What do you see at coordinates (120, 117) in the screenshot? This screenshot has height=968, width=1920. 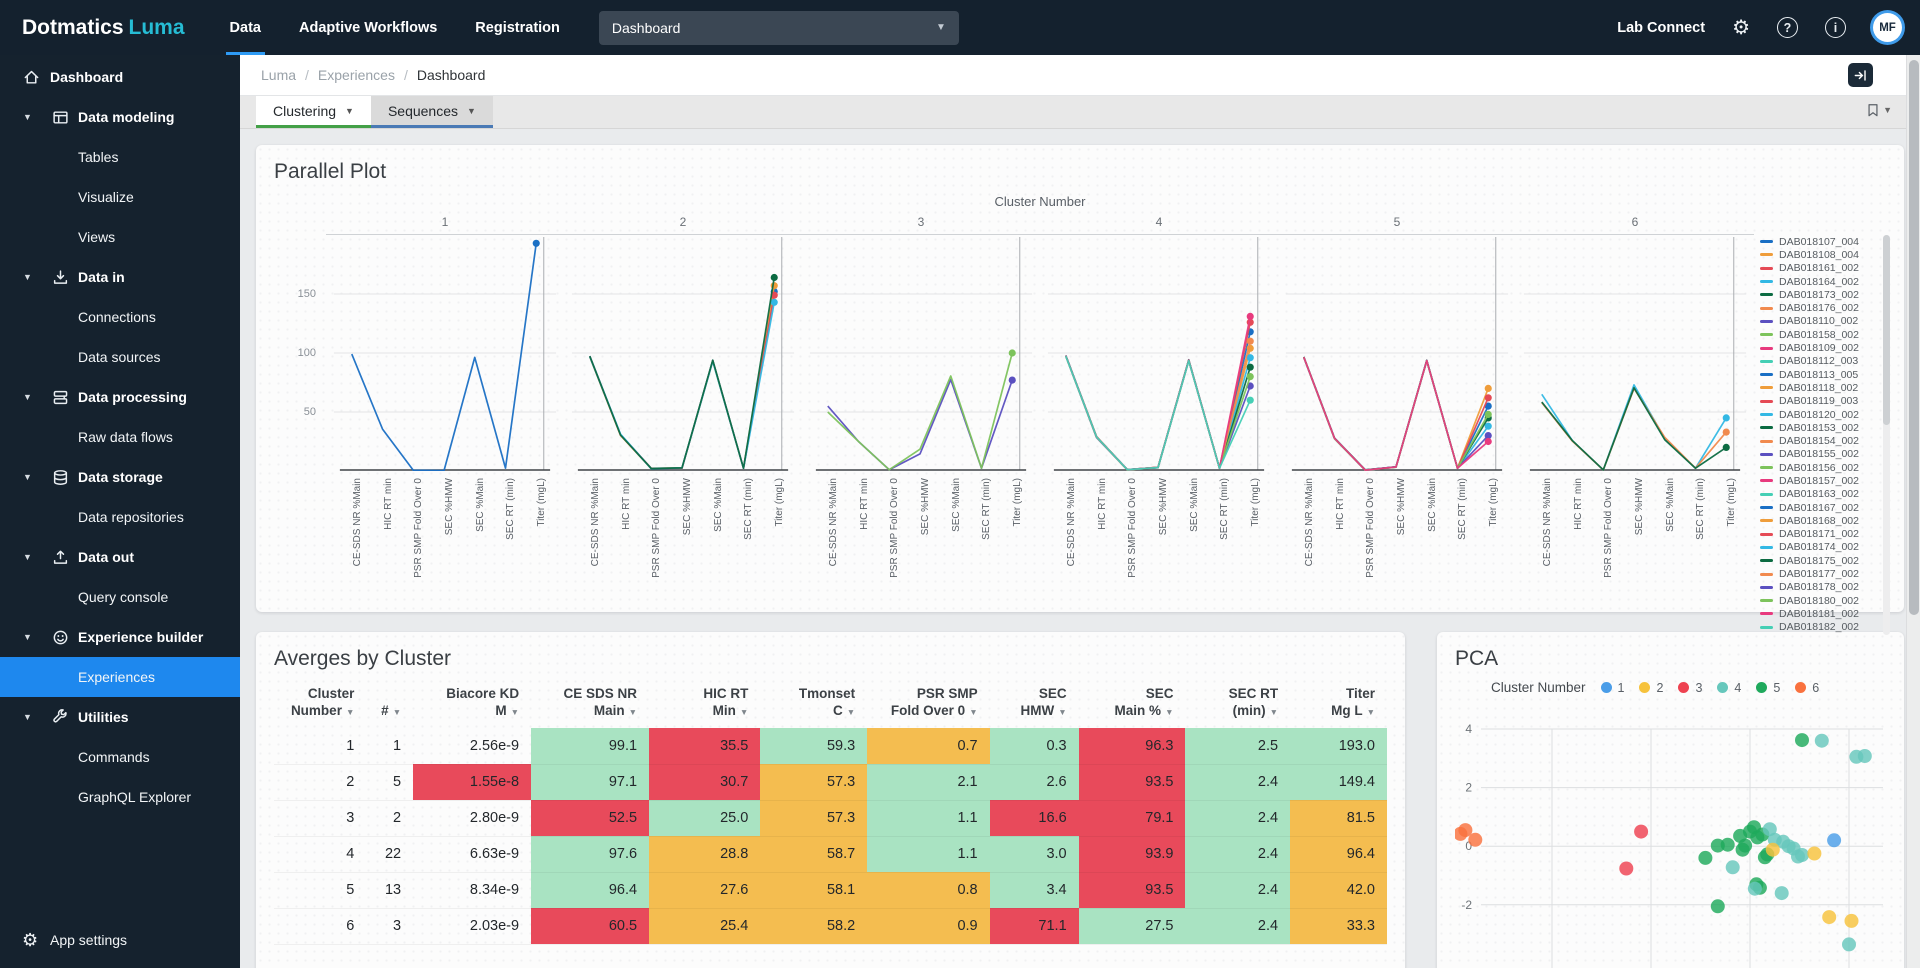 I see `sidebar-item-data-modeling: ▼ Data modeling` at bounding box center [120, 117].